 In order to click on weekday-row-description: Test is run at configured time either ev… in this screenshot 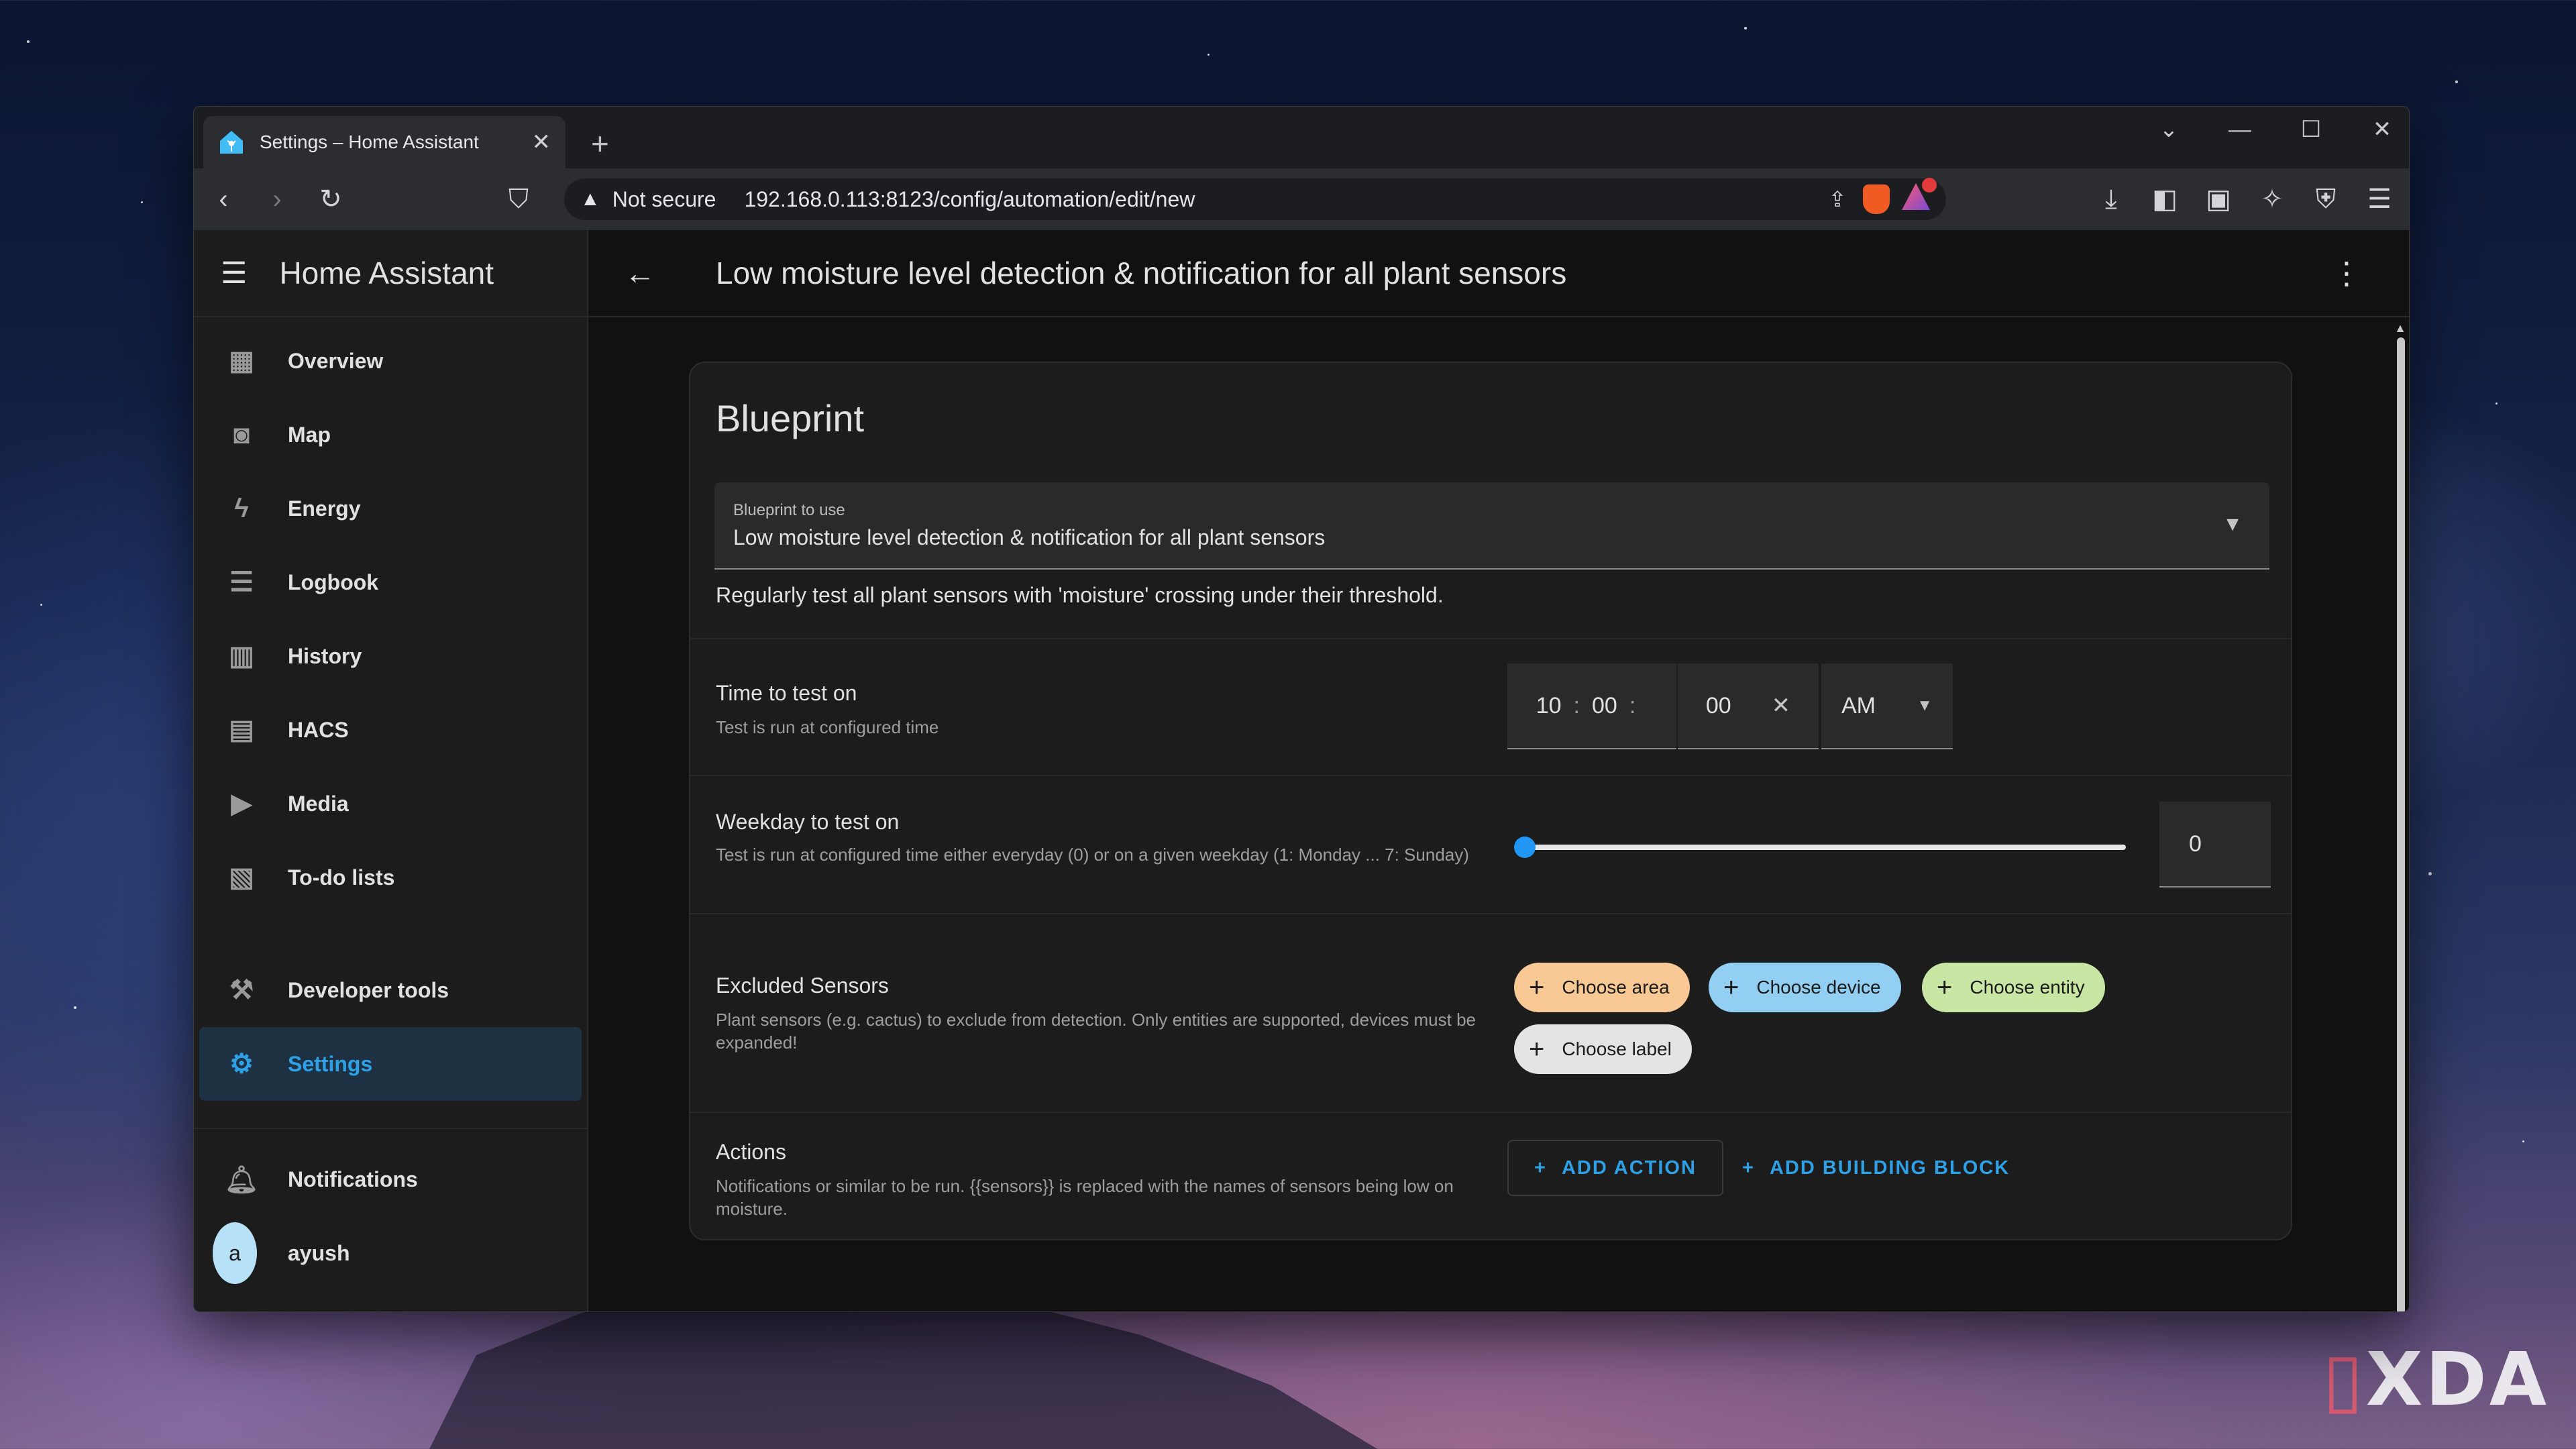, I will do `click(1092, 855)`.